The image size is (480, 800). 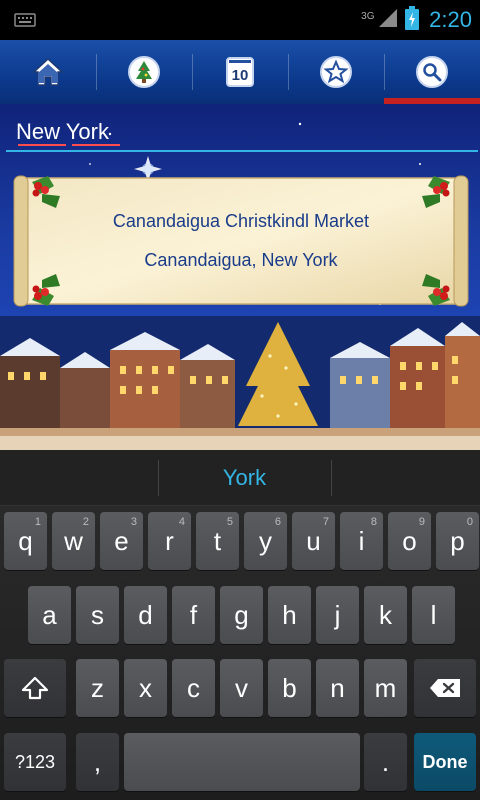 I want to click on network-type: 3G, so click(x=368, y=16).